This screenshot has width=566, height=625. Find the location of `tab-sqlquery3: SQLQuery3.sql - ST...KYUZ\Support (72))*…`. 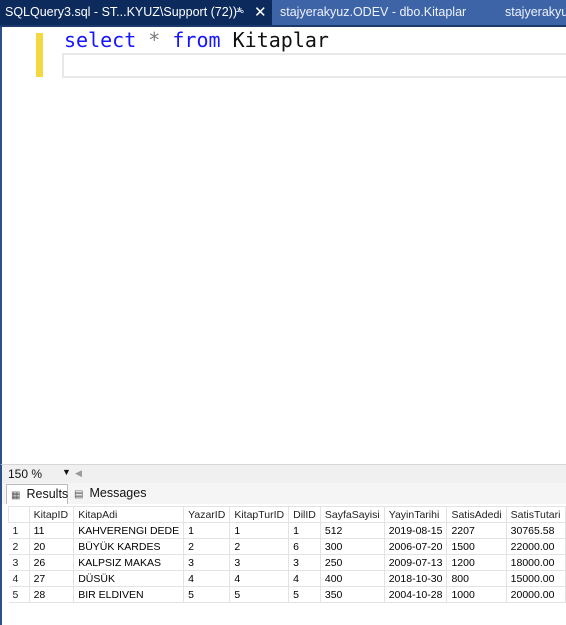

tab-sqlquery3: SQLQuery3.sql - ST...KYUZ\Support (72))*… is located at coordinates (136, 12).